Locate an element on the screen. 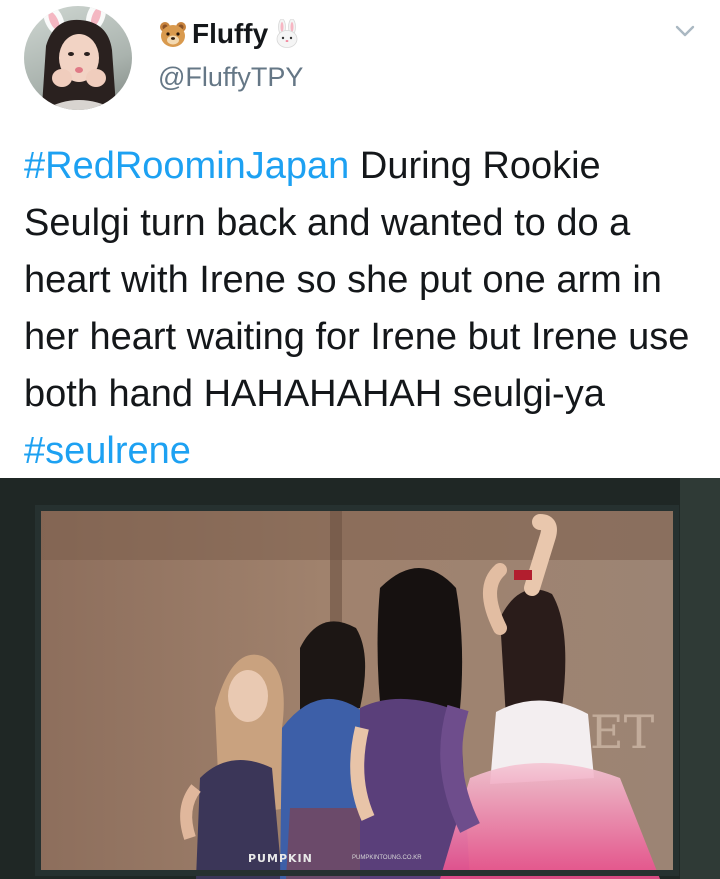 This screenshot has width=720, height=879. chevron-down-icon is located at coordinates (685, 31).